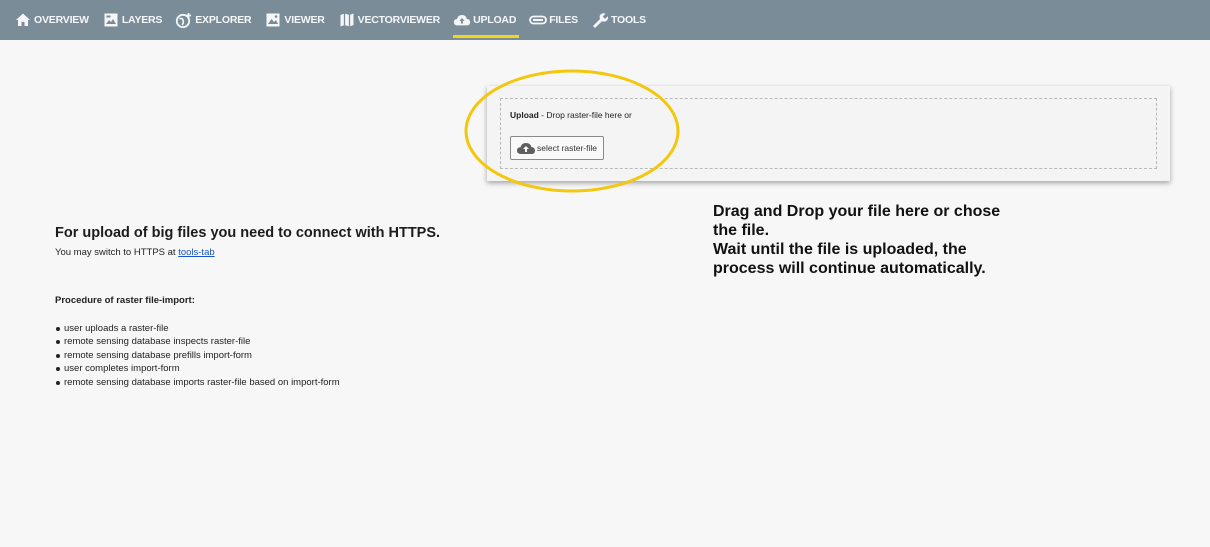 This screenshot has height=547, width=1210. Describe the element at coordinates (61, 20) in the screenshot. I see `nav-item-label: OVERVIEW` at that location.